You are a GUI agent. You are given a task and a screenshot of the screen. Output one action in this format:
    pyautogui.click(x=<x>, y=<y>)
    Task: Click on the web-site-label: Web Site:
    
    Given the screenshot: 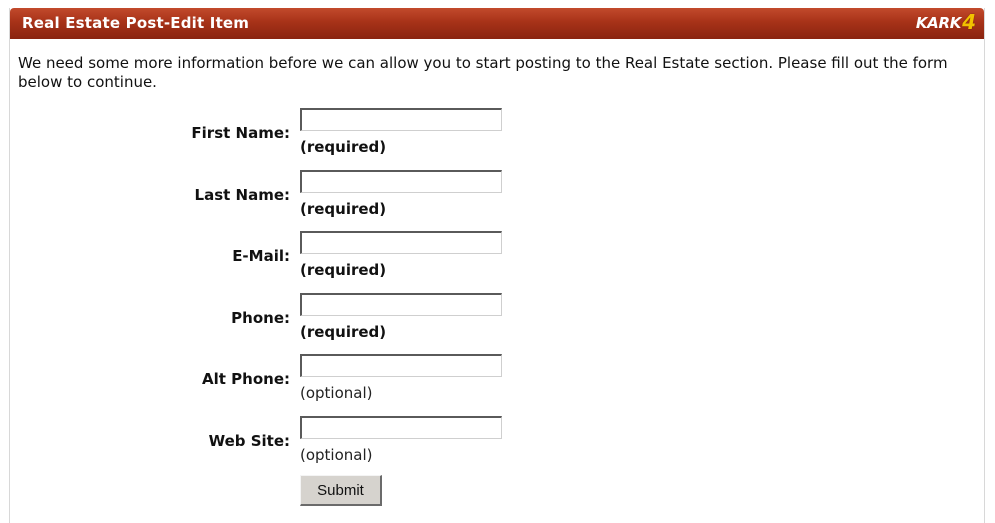 What is the action you would take?
    pyautogui.click(x=249, y=441)
    